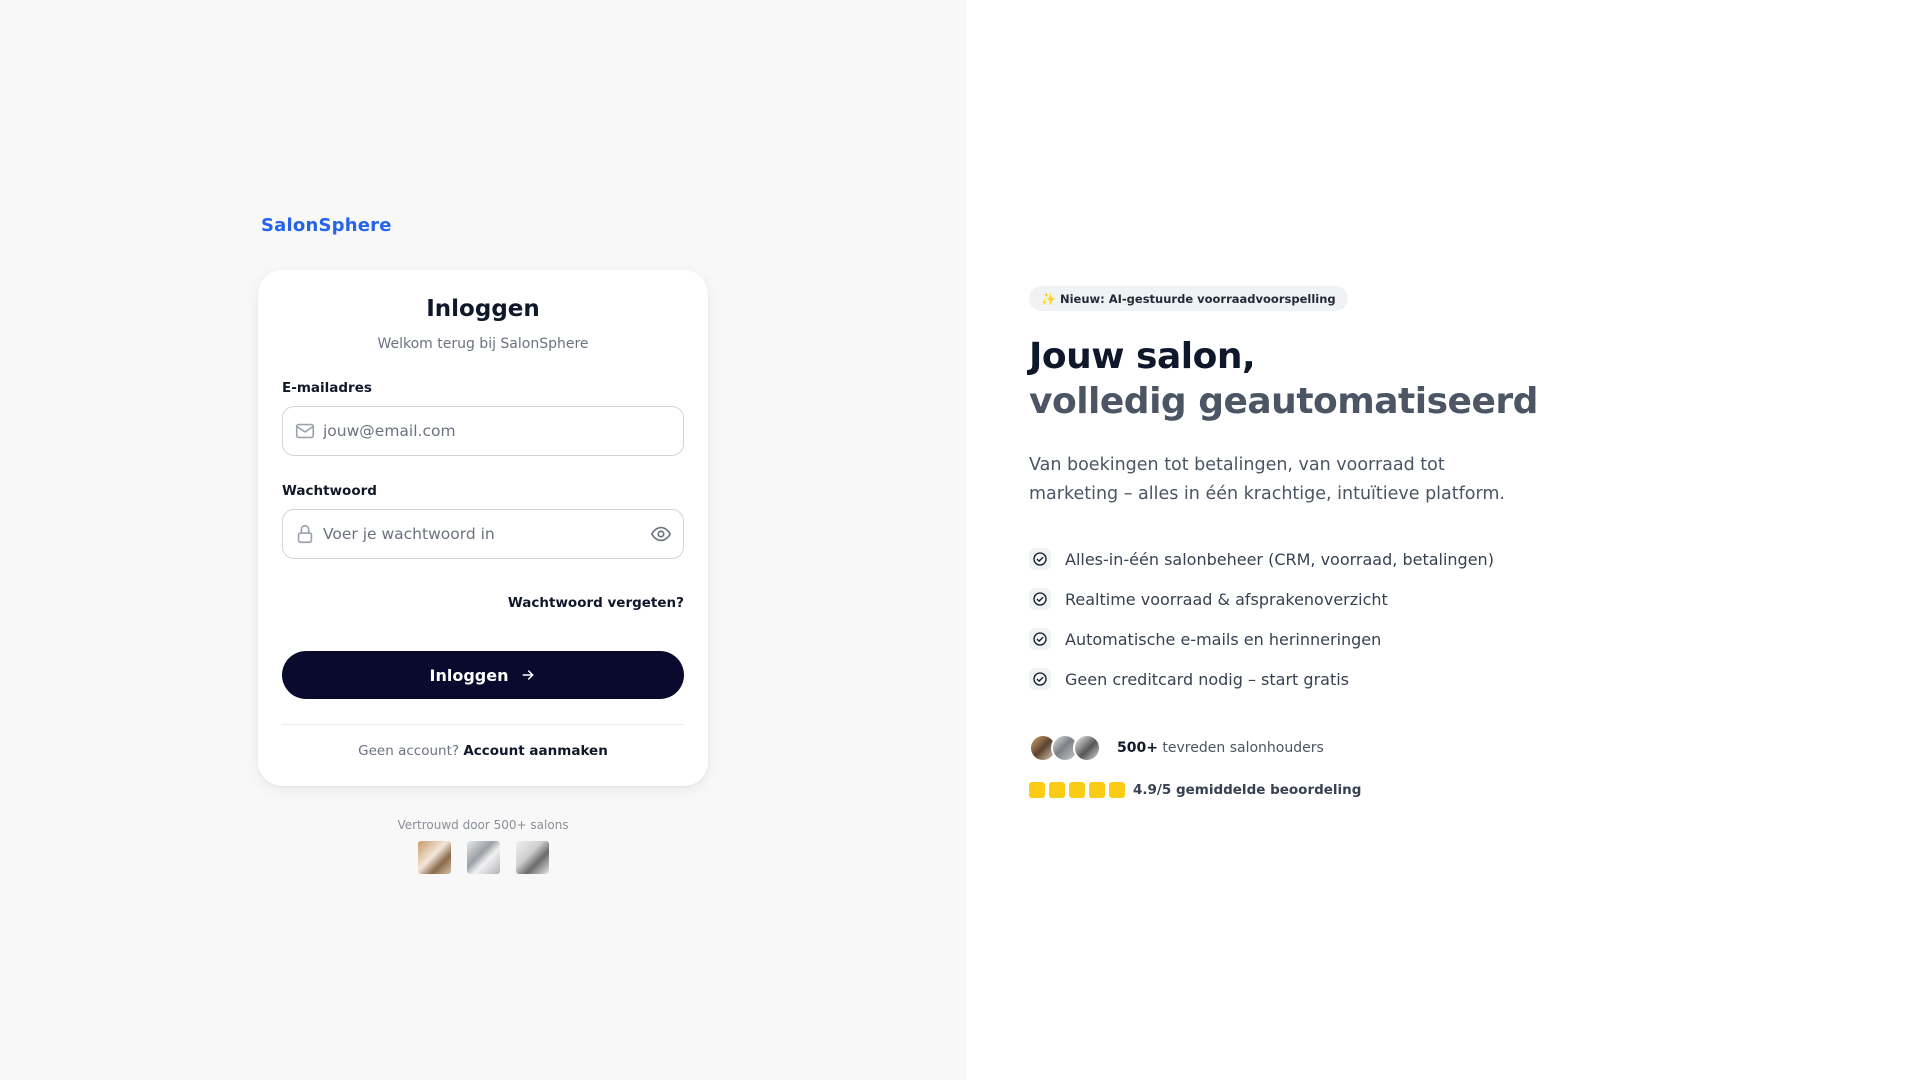 This screenshot has height=1080, width=1920. I want to click on customer-count: 500+, so click(1137, 748).